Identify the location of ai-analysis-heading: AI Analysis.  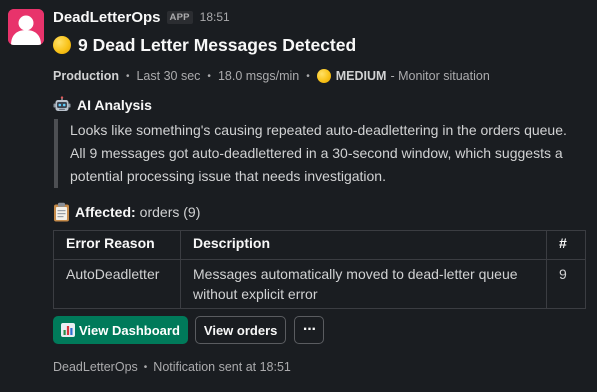
(321, 105).